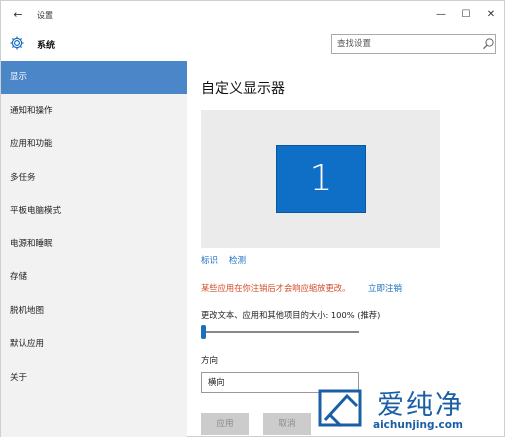  Describe the element at coordinates (45, 15) in the screenshot. I see `window-title: 设置` at that location.